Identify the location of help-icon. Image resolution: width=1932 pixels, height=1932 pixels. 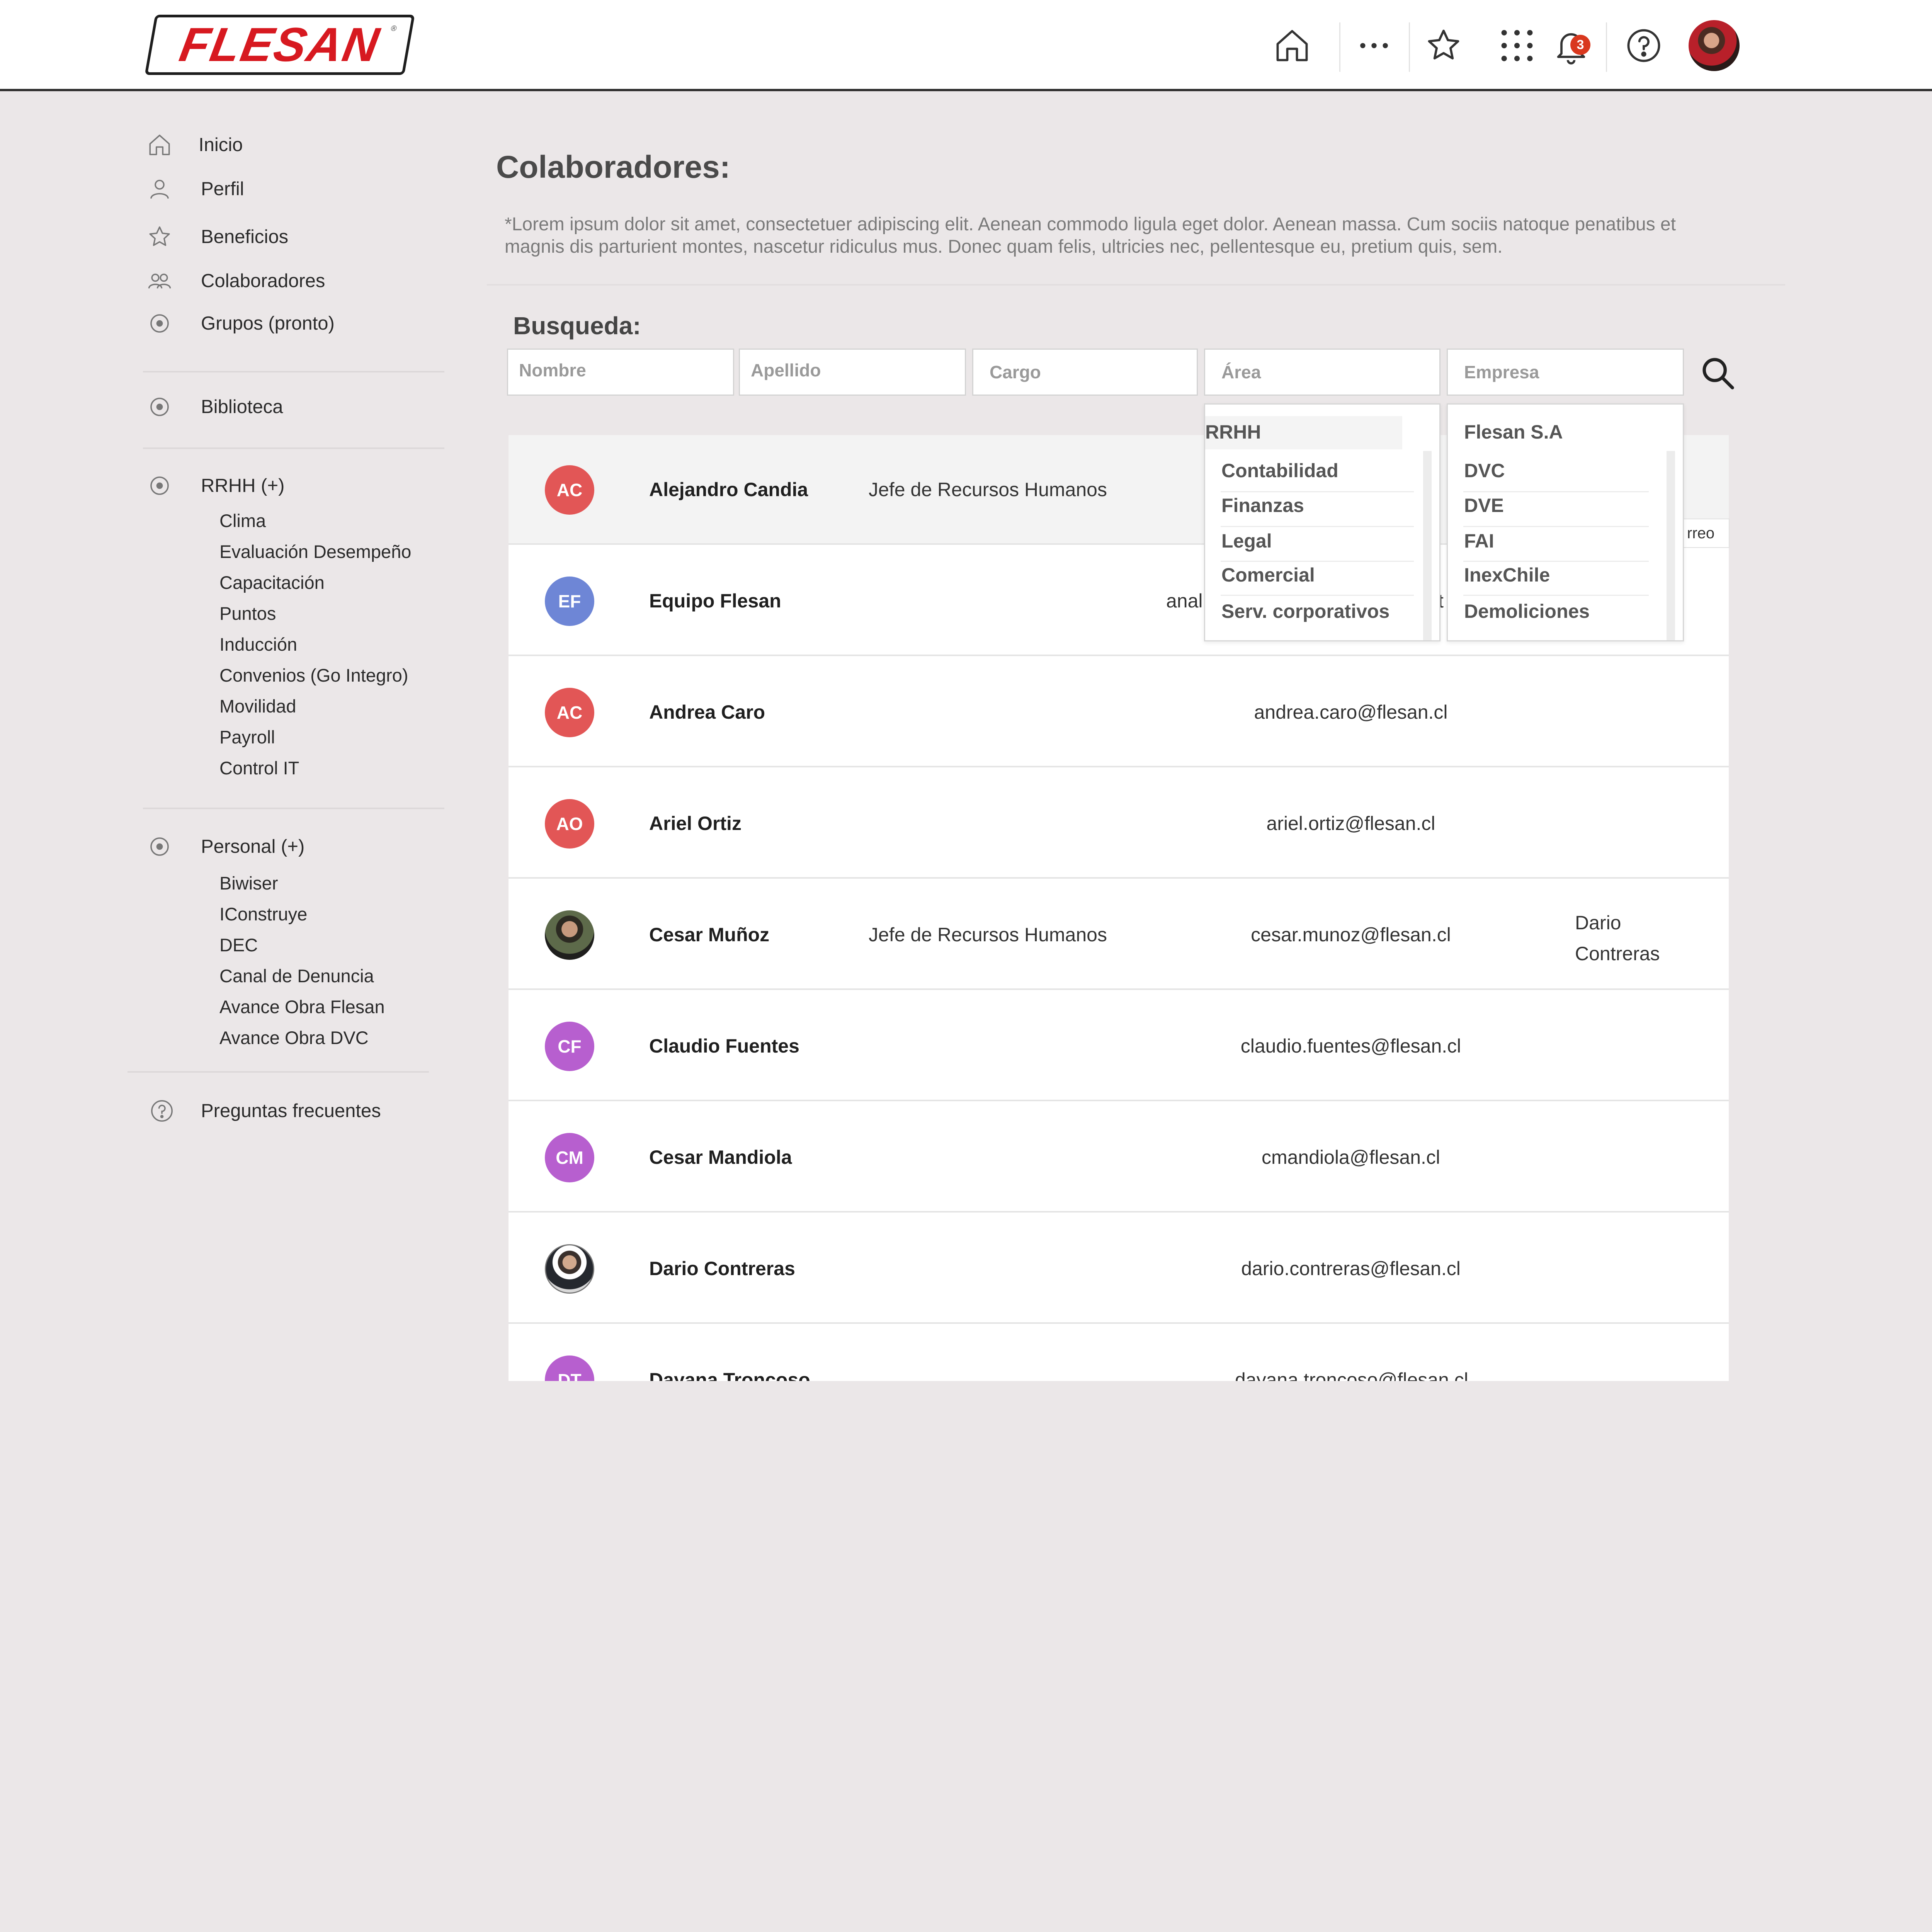
(1644, 45).